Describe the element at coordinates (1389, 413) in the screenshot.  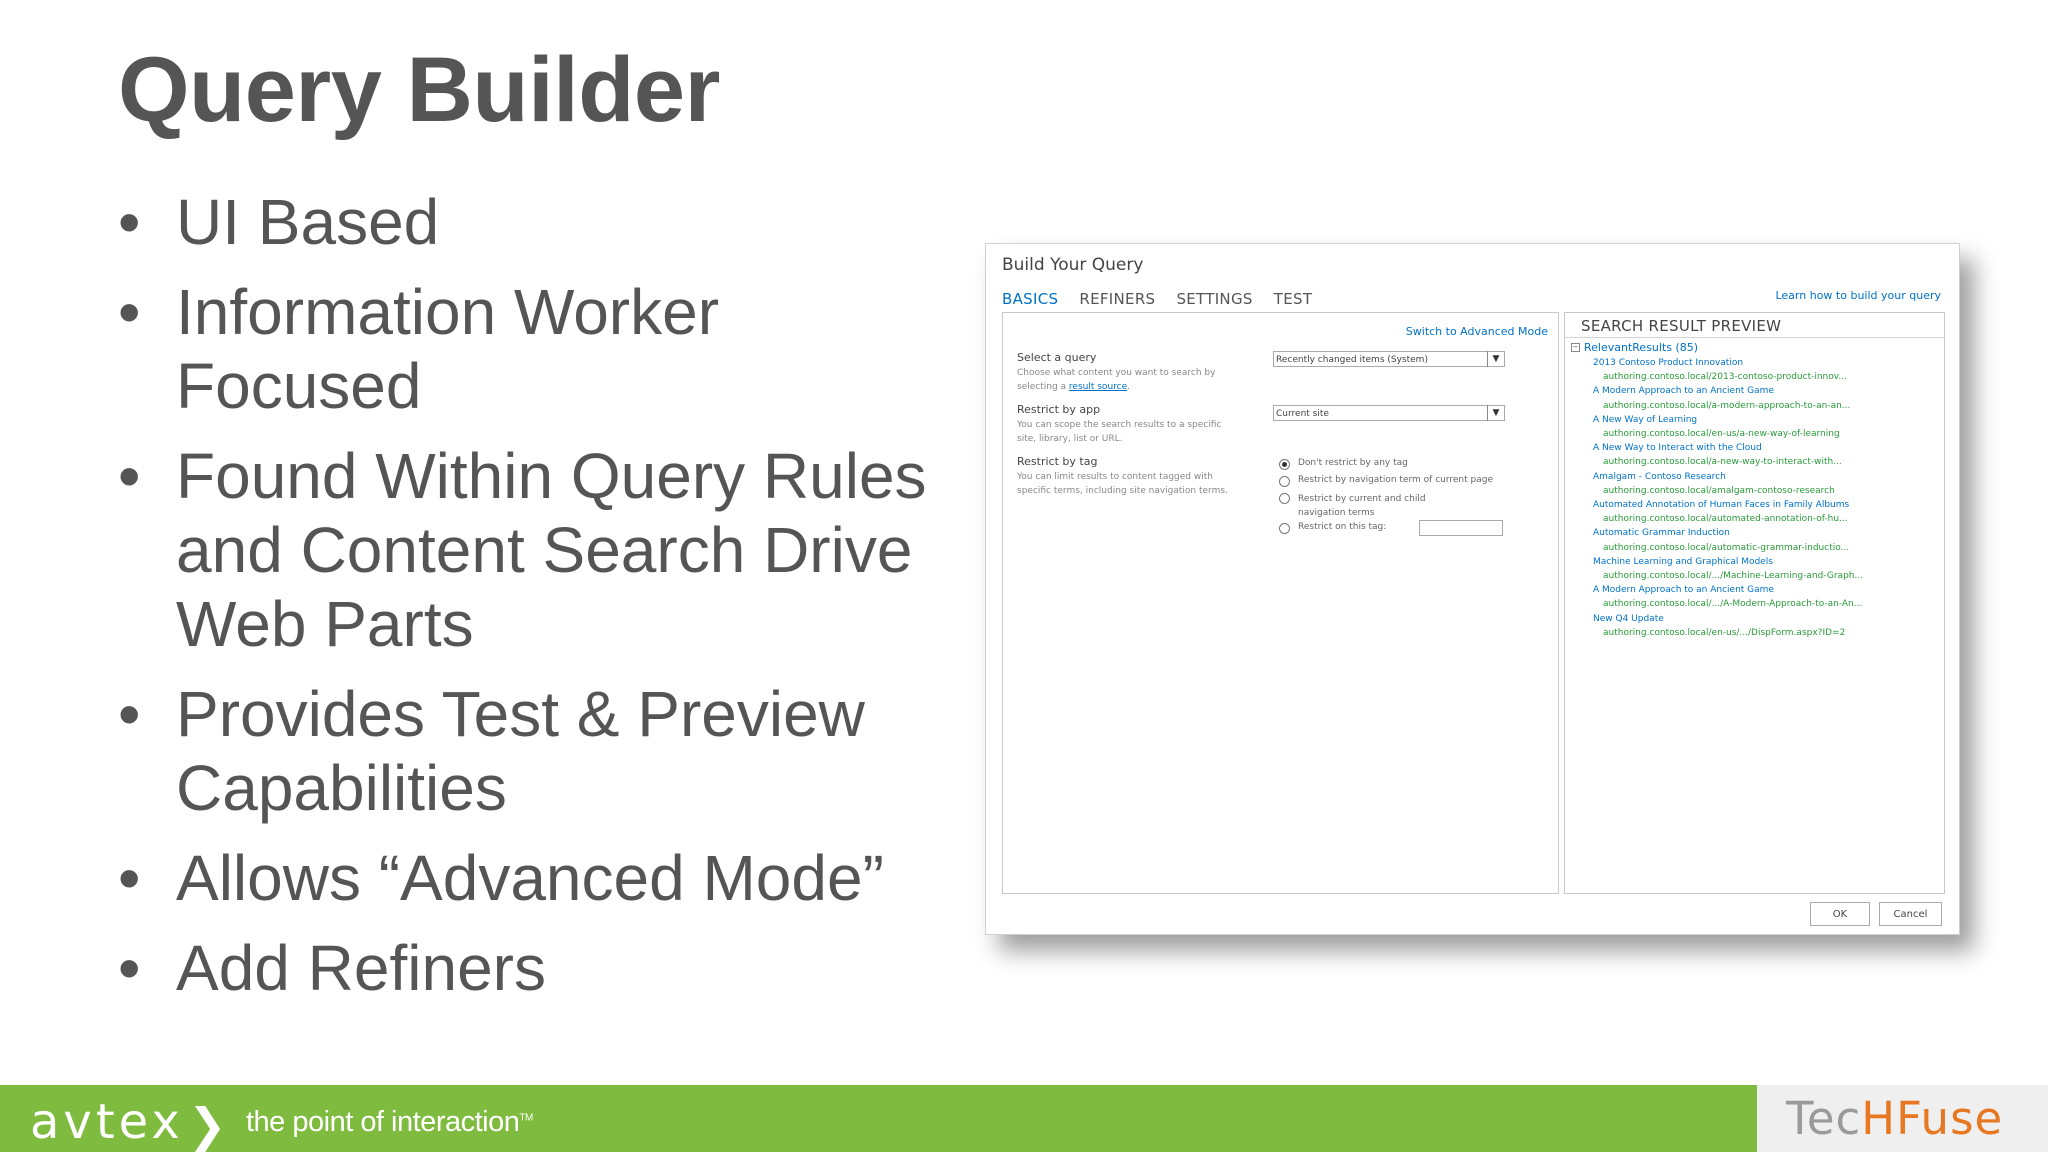
I see `app-select: Current site ▼` at that location.